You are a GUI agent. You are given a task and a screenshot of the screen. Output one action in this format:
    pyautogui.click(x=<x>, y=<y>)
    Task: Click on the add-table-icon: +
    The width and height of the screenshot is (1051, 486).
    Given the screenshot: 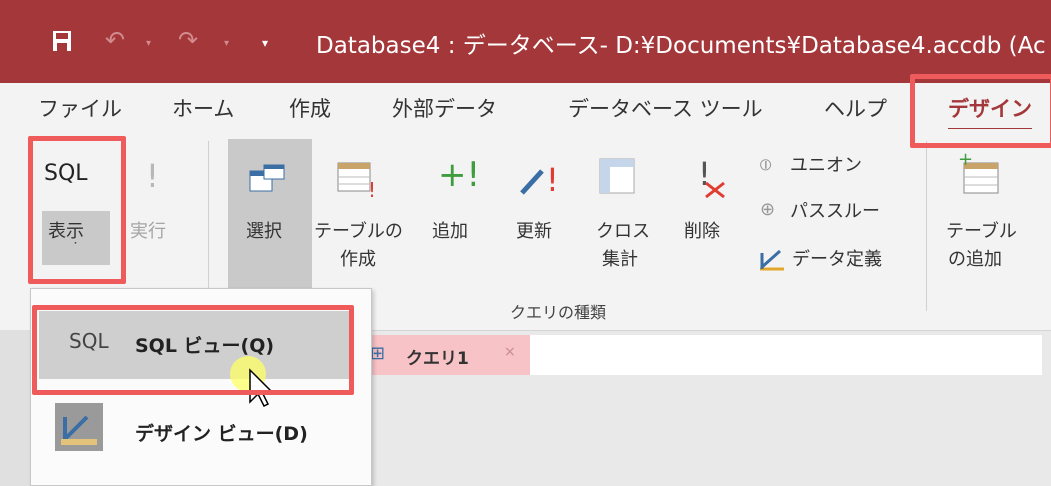 What is the action you would take?
    pyautogui.click(x=978, y=172)
    